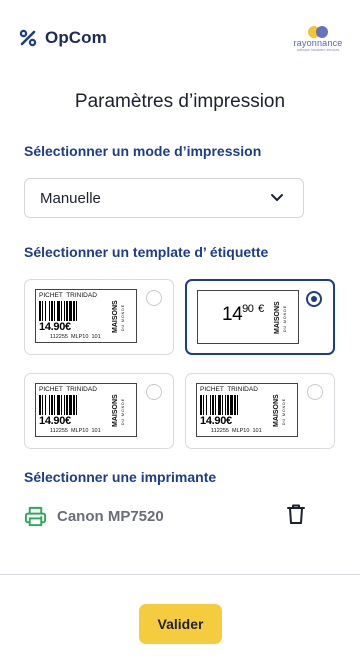  I want to click on percent-icon, so click(28, 38).